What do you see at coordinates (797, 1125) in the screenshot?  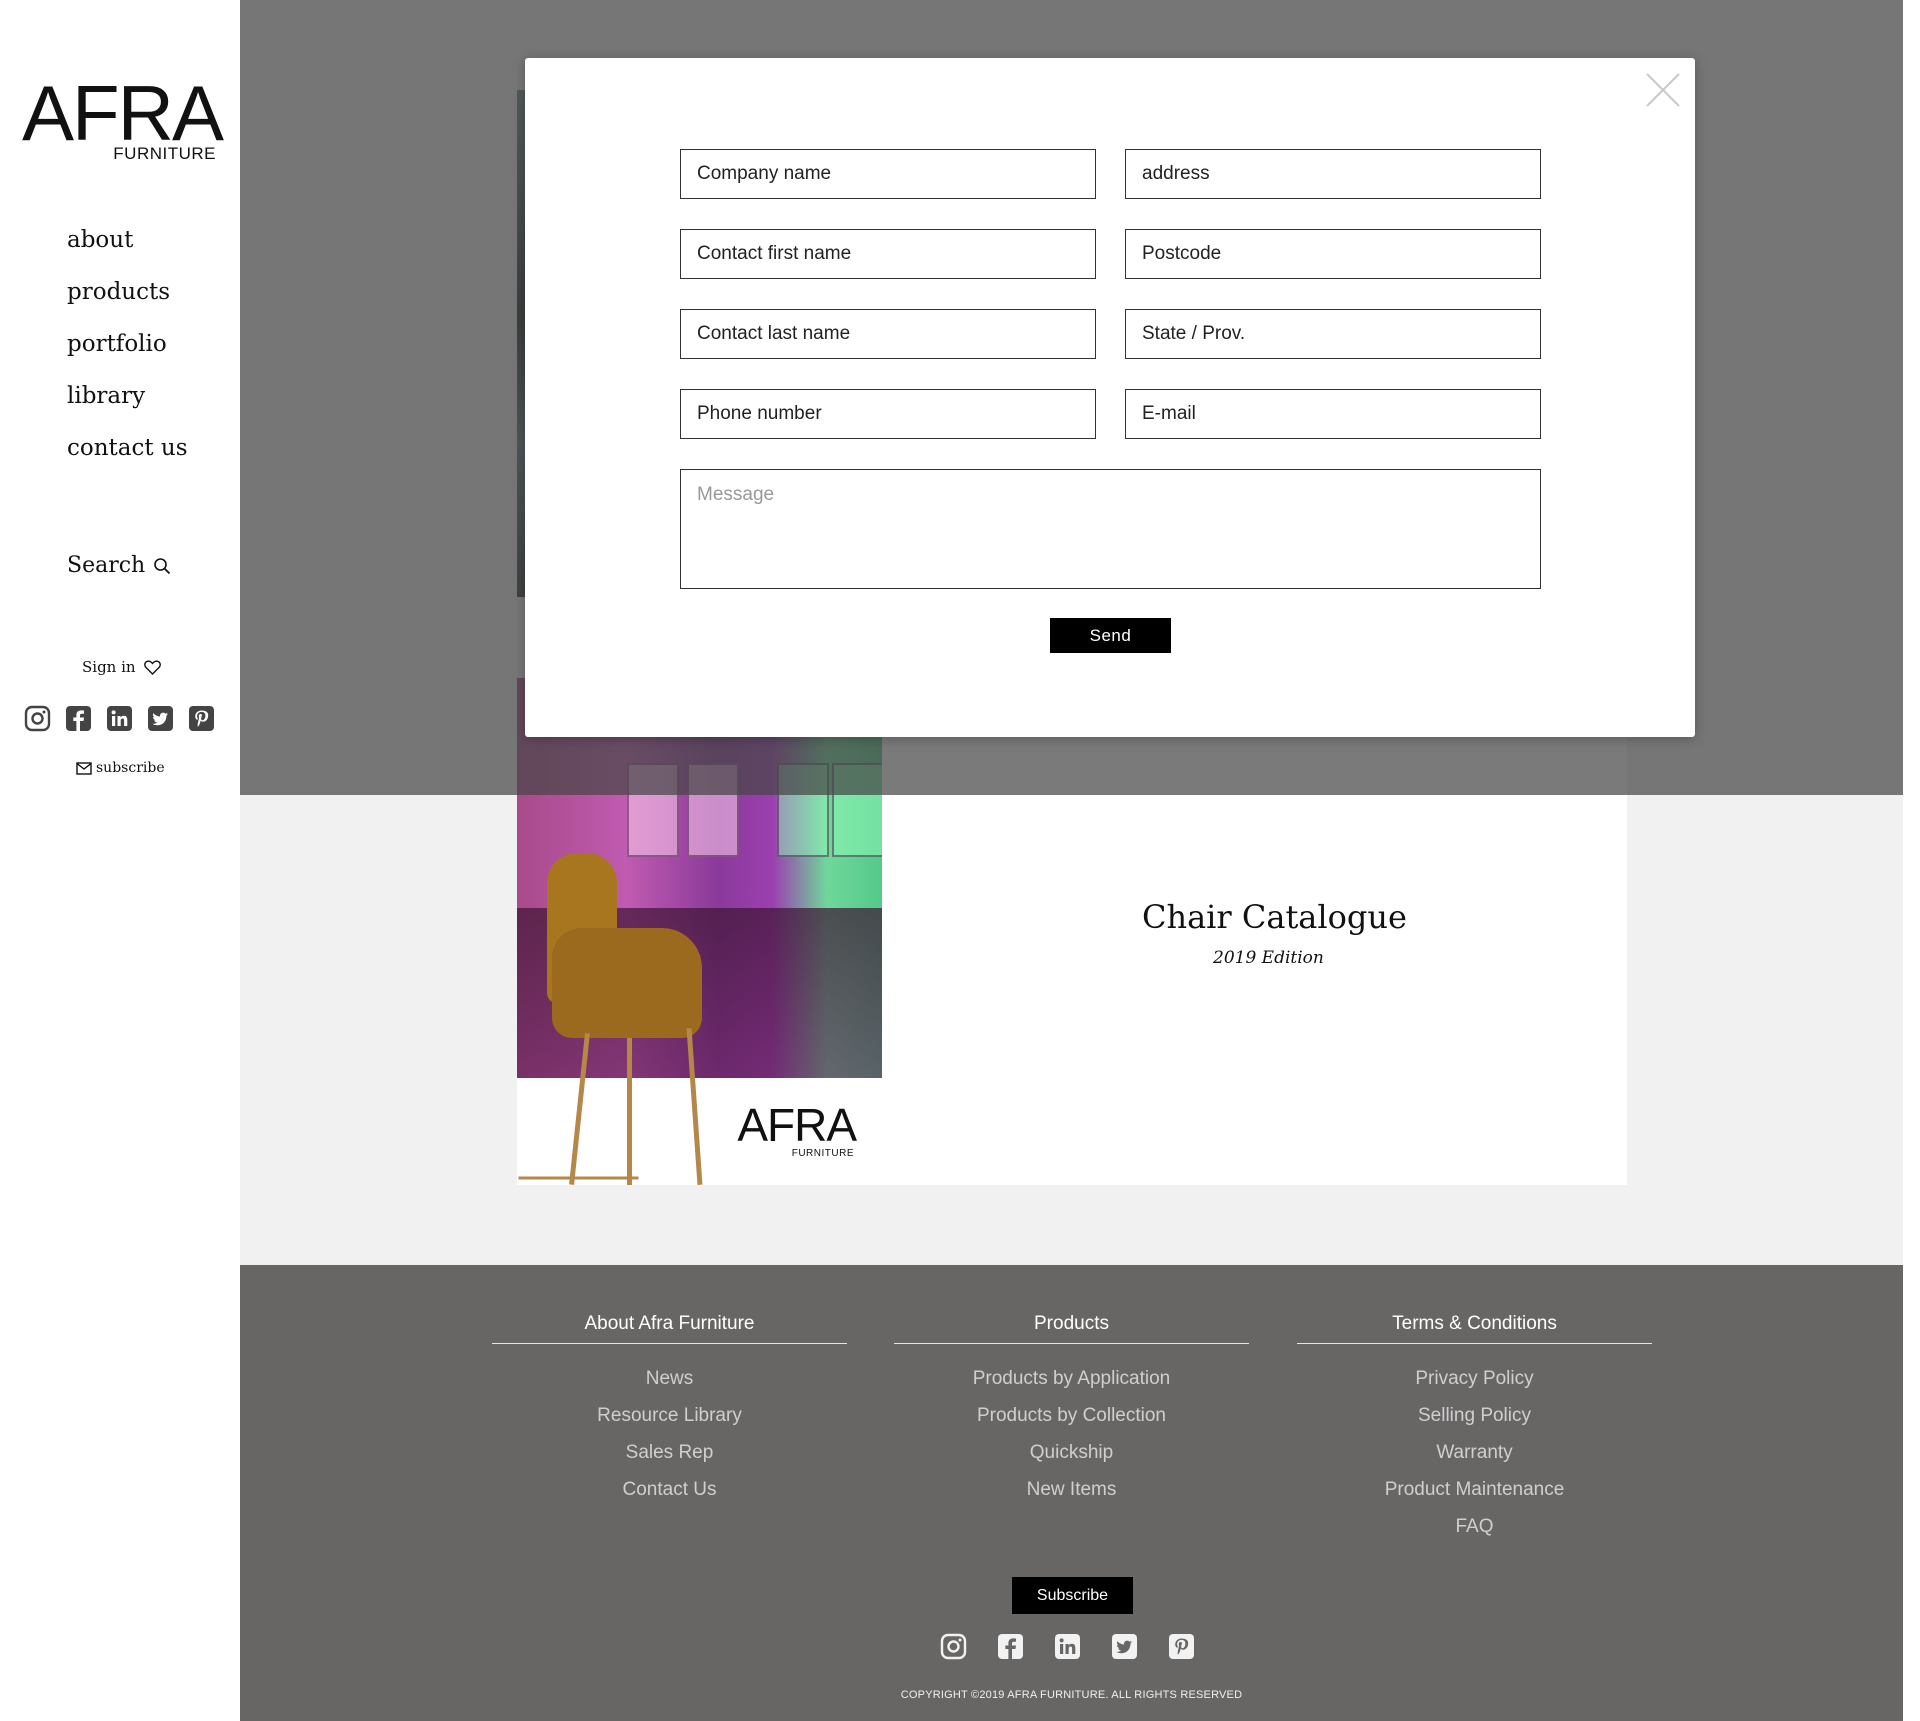 I see `cover-logo: AFRA` at bounding box center [797, 1125].